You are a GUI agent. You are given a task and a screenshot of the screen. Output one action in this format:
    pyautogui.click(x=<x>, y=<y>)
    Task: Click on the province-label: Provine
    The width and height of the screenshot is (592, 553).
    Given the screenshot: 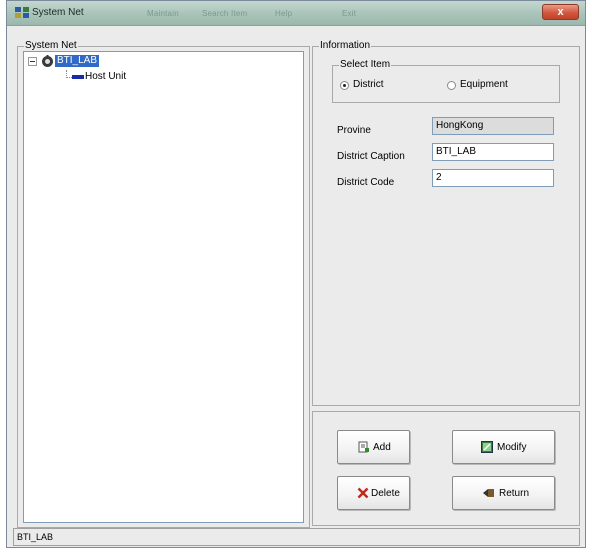 What is the action you would take?
    pyautogui.click(x=354, y=130)
    